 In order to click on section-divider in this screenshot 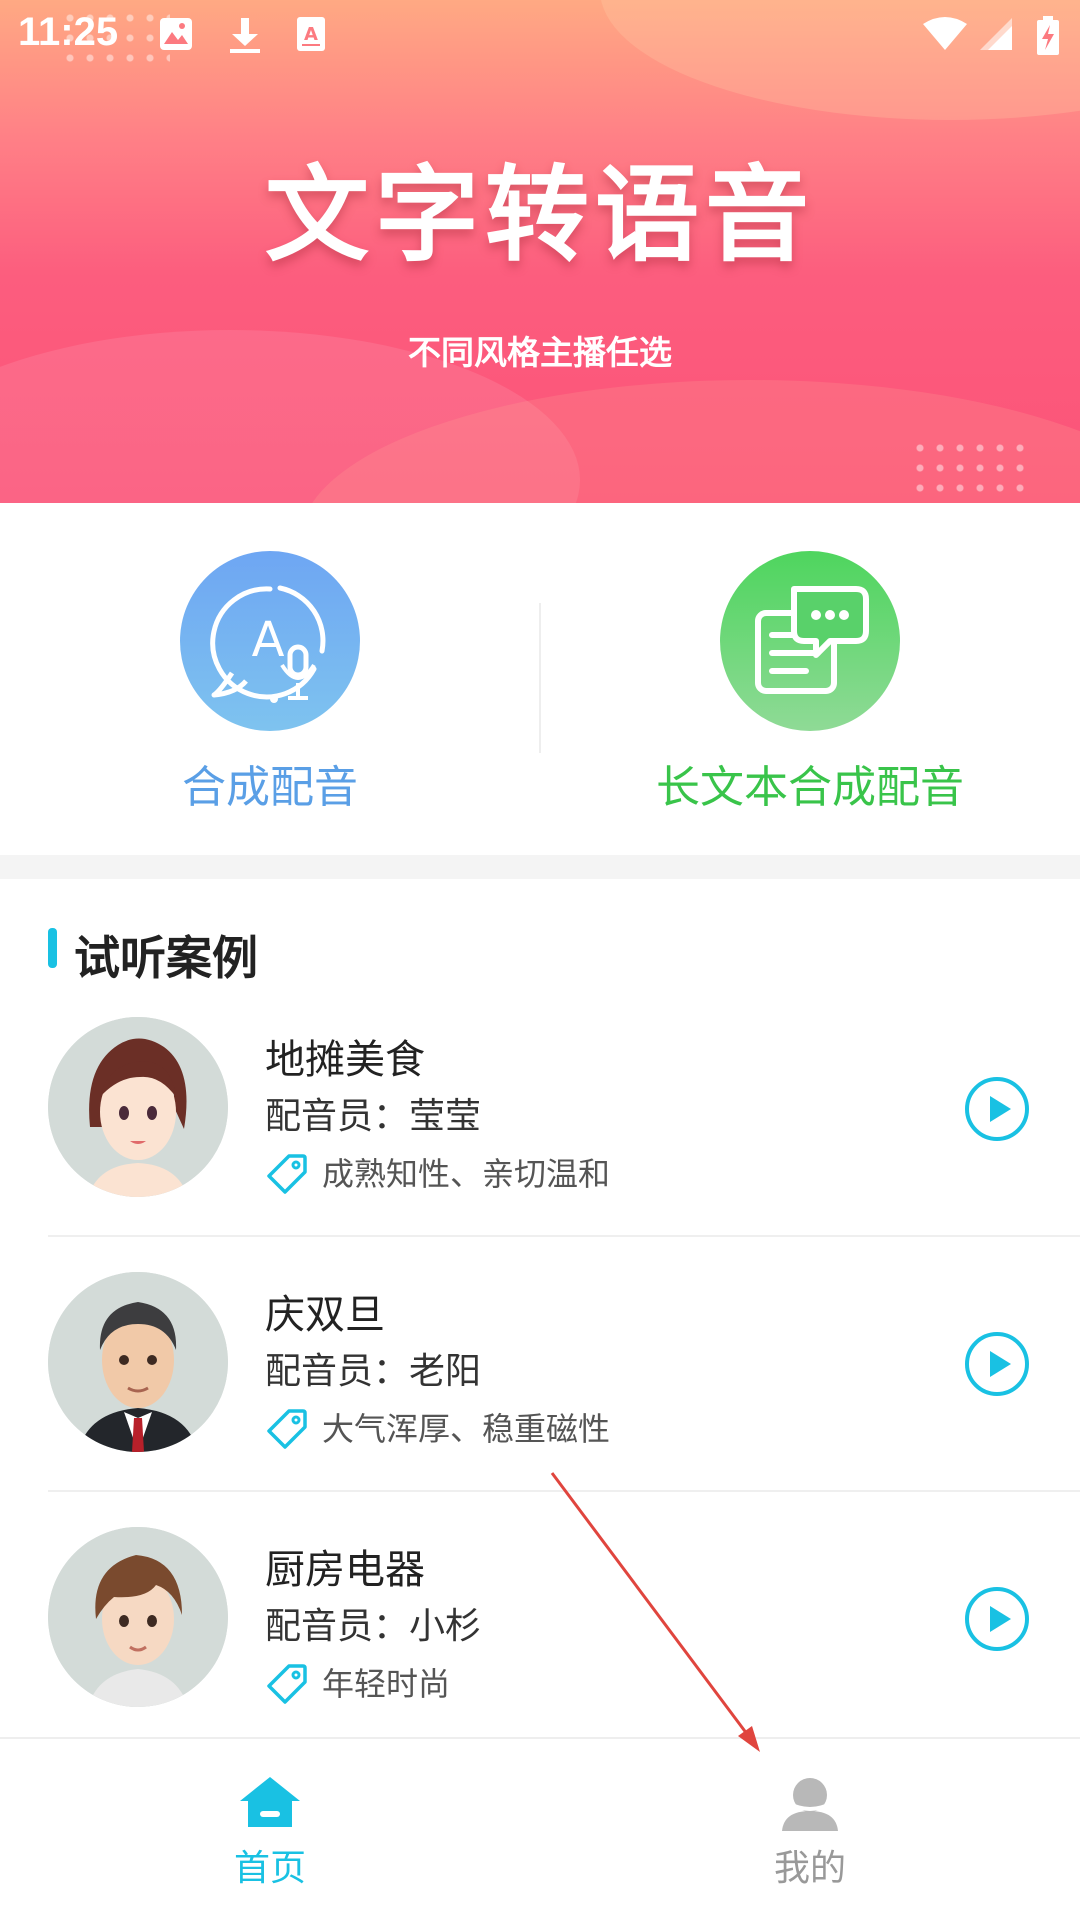, I will do `click(540, 867)`.